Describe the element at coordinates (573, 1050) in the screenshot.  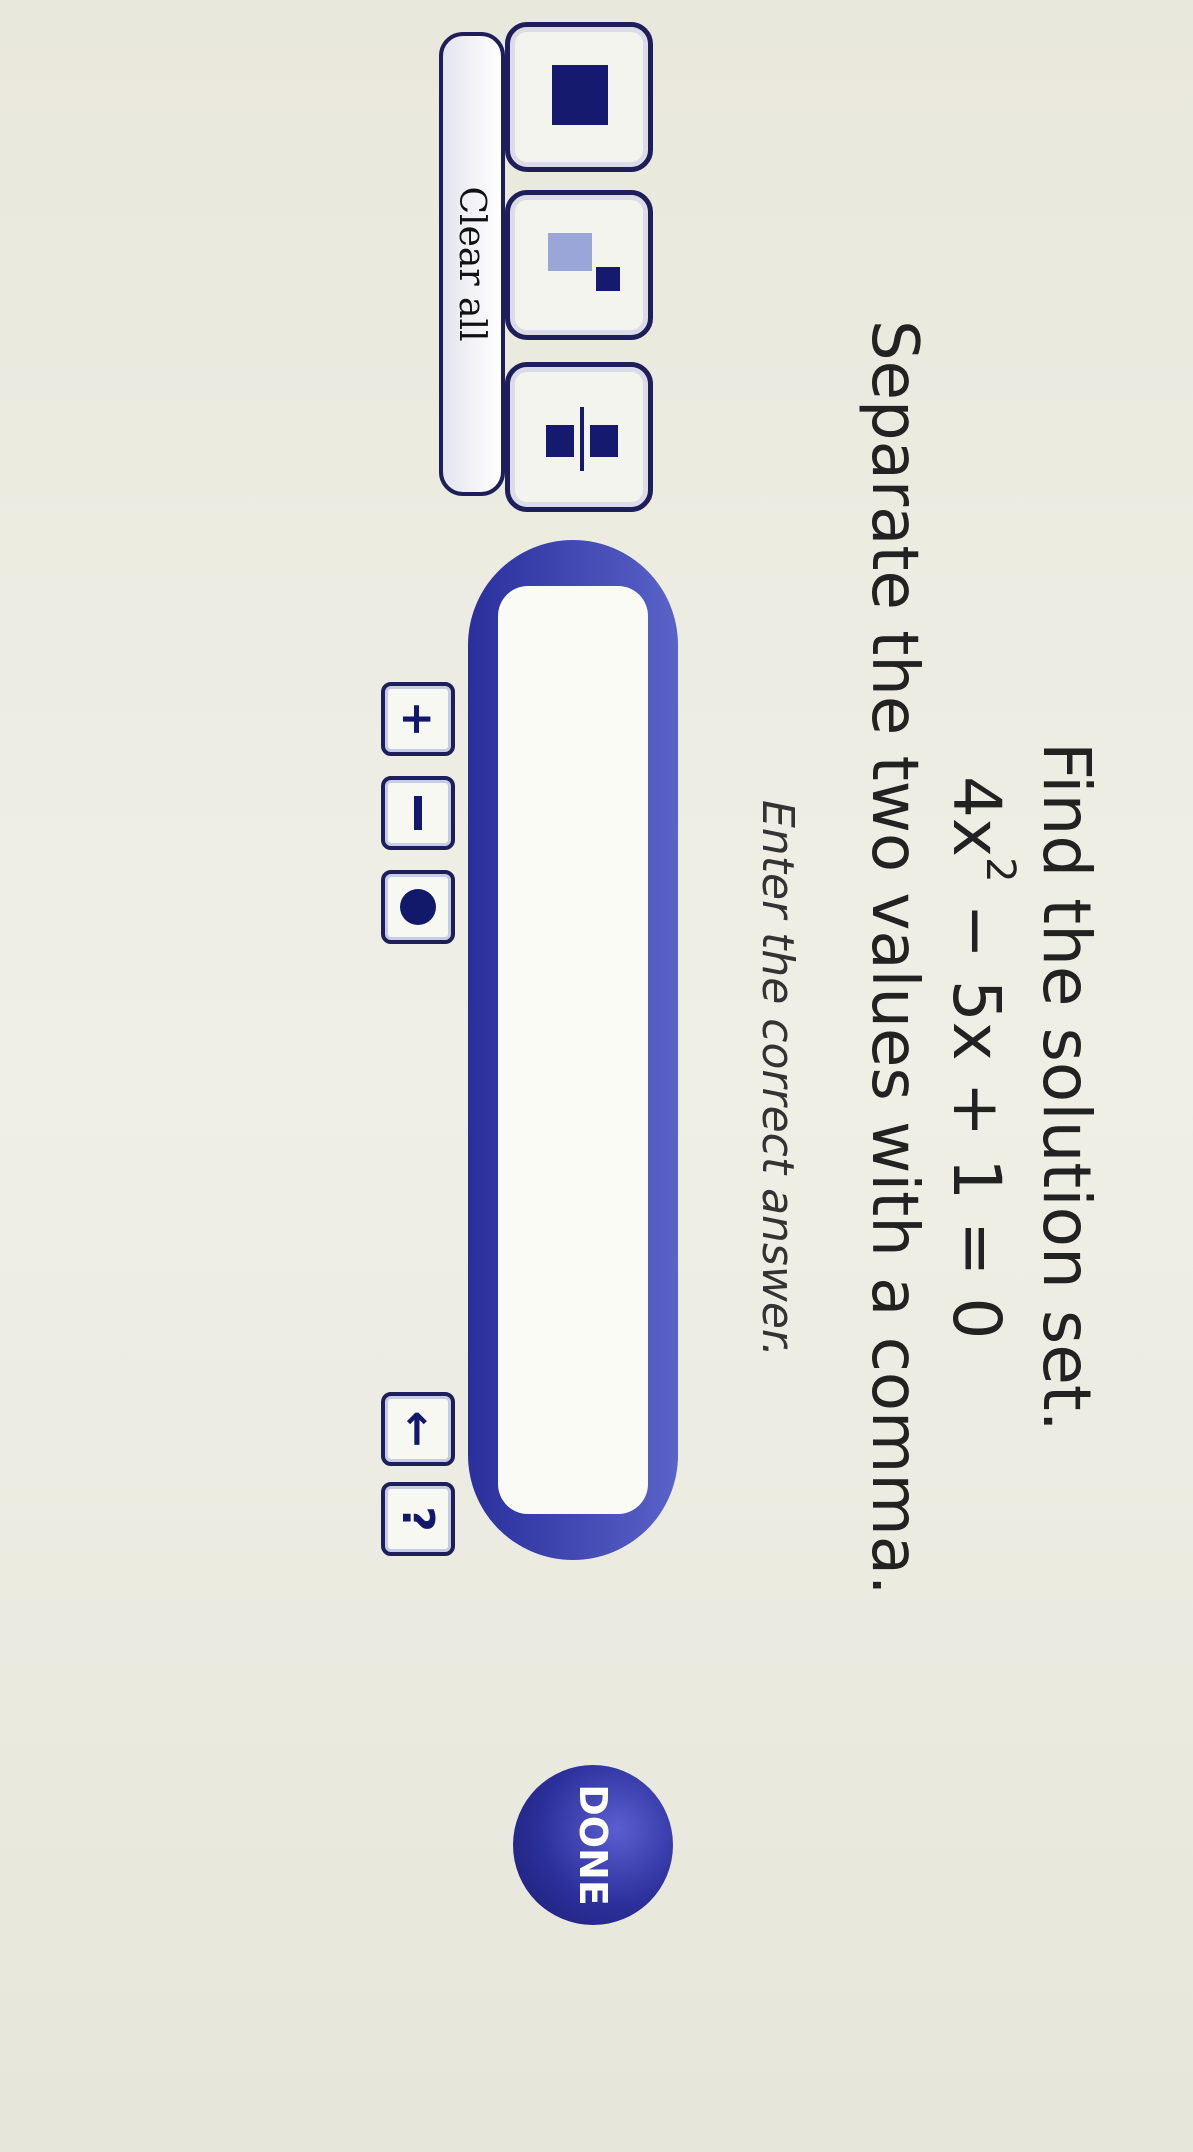
I see `answer-input` at that location.